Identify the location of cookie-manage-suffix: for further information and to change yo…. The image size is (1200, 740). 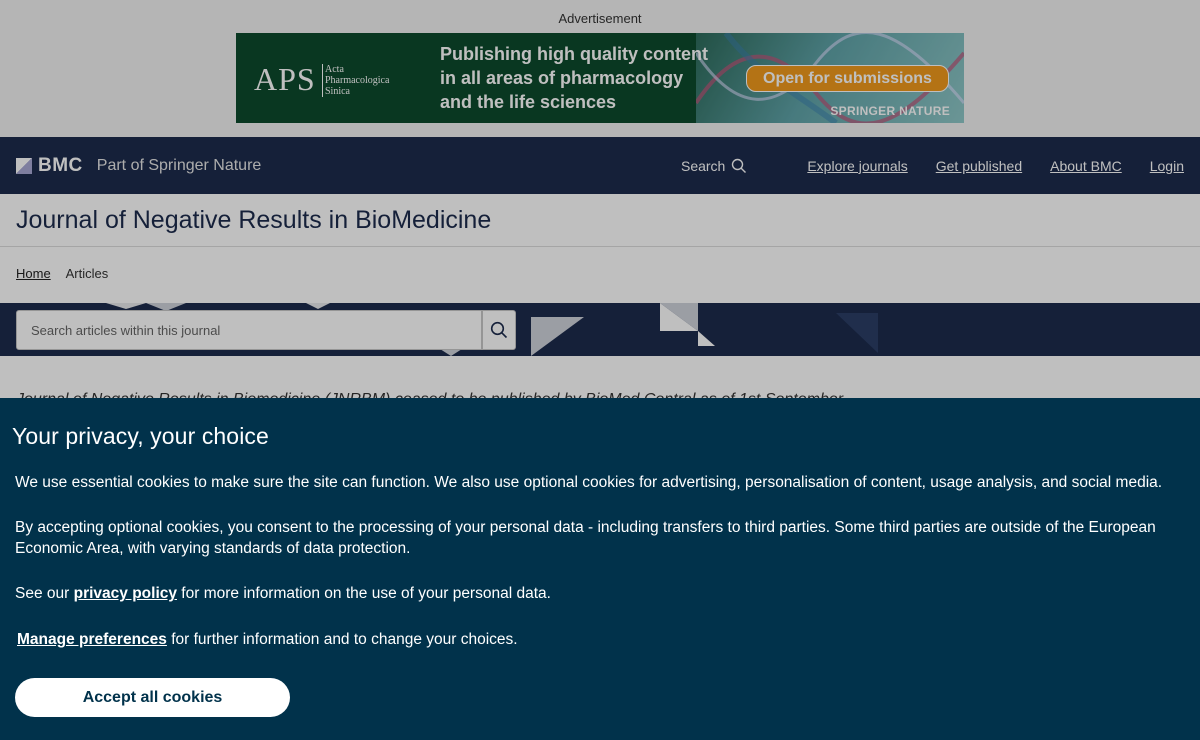
(342, 639).